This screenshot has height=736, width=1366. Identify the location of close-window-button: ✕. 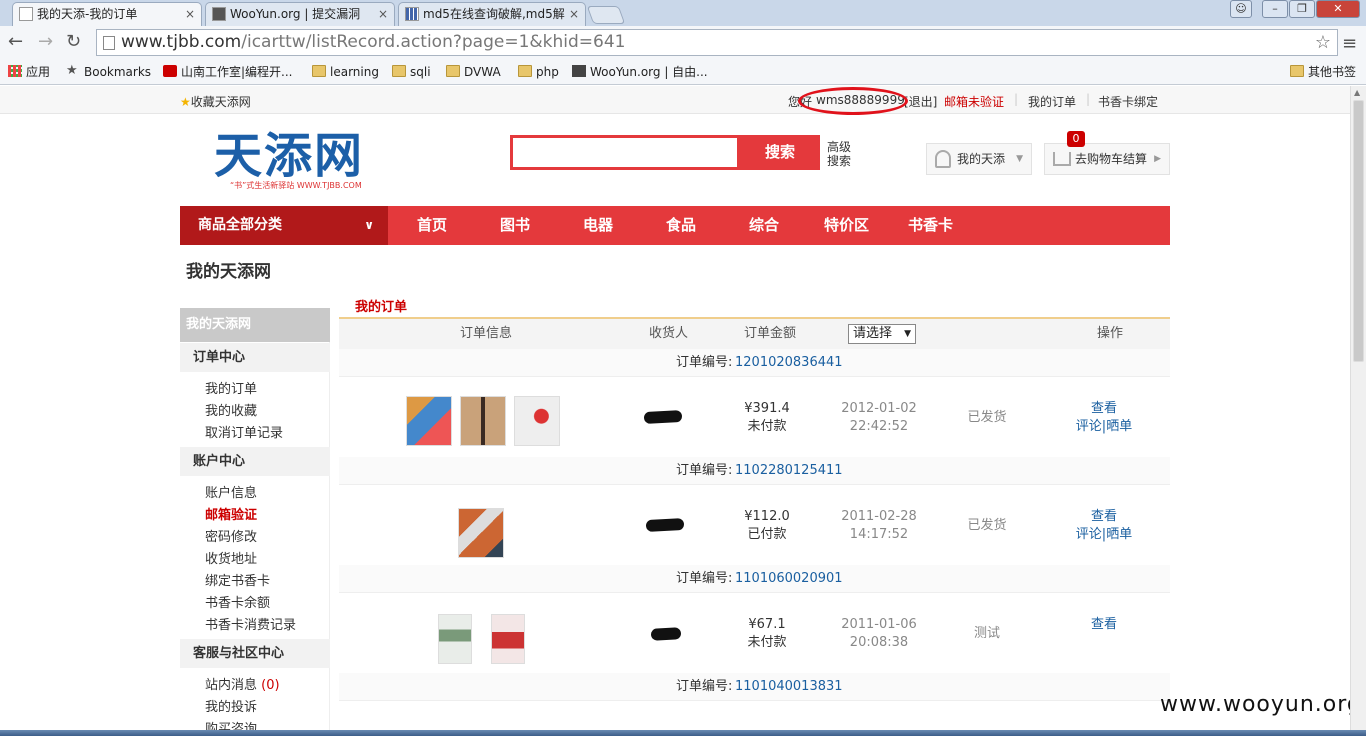
(1338, 9).